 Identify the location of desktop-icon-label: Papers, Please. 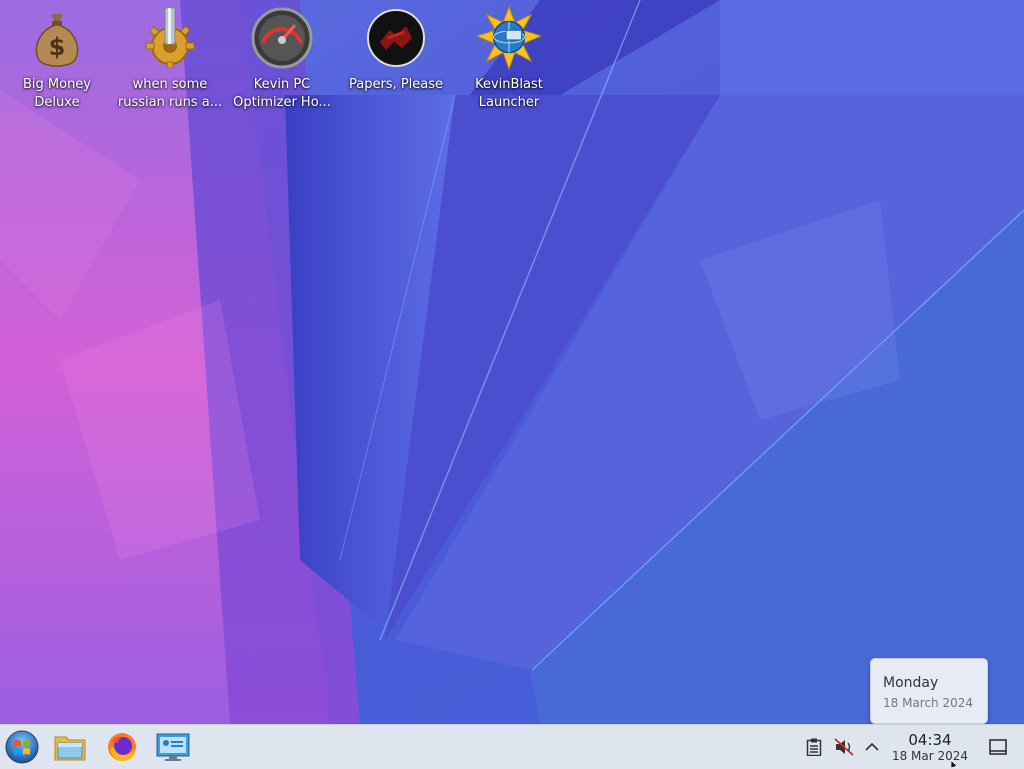
(396, 84).